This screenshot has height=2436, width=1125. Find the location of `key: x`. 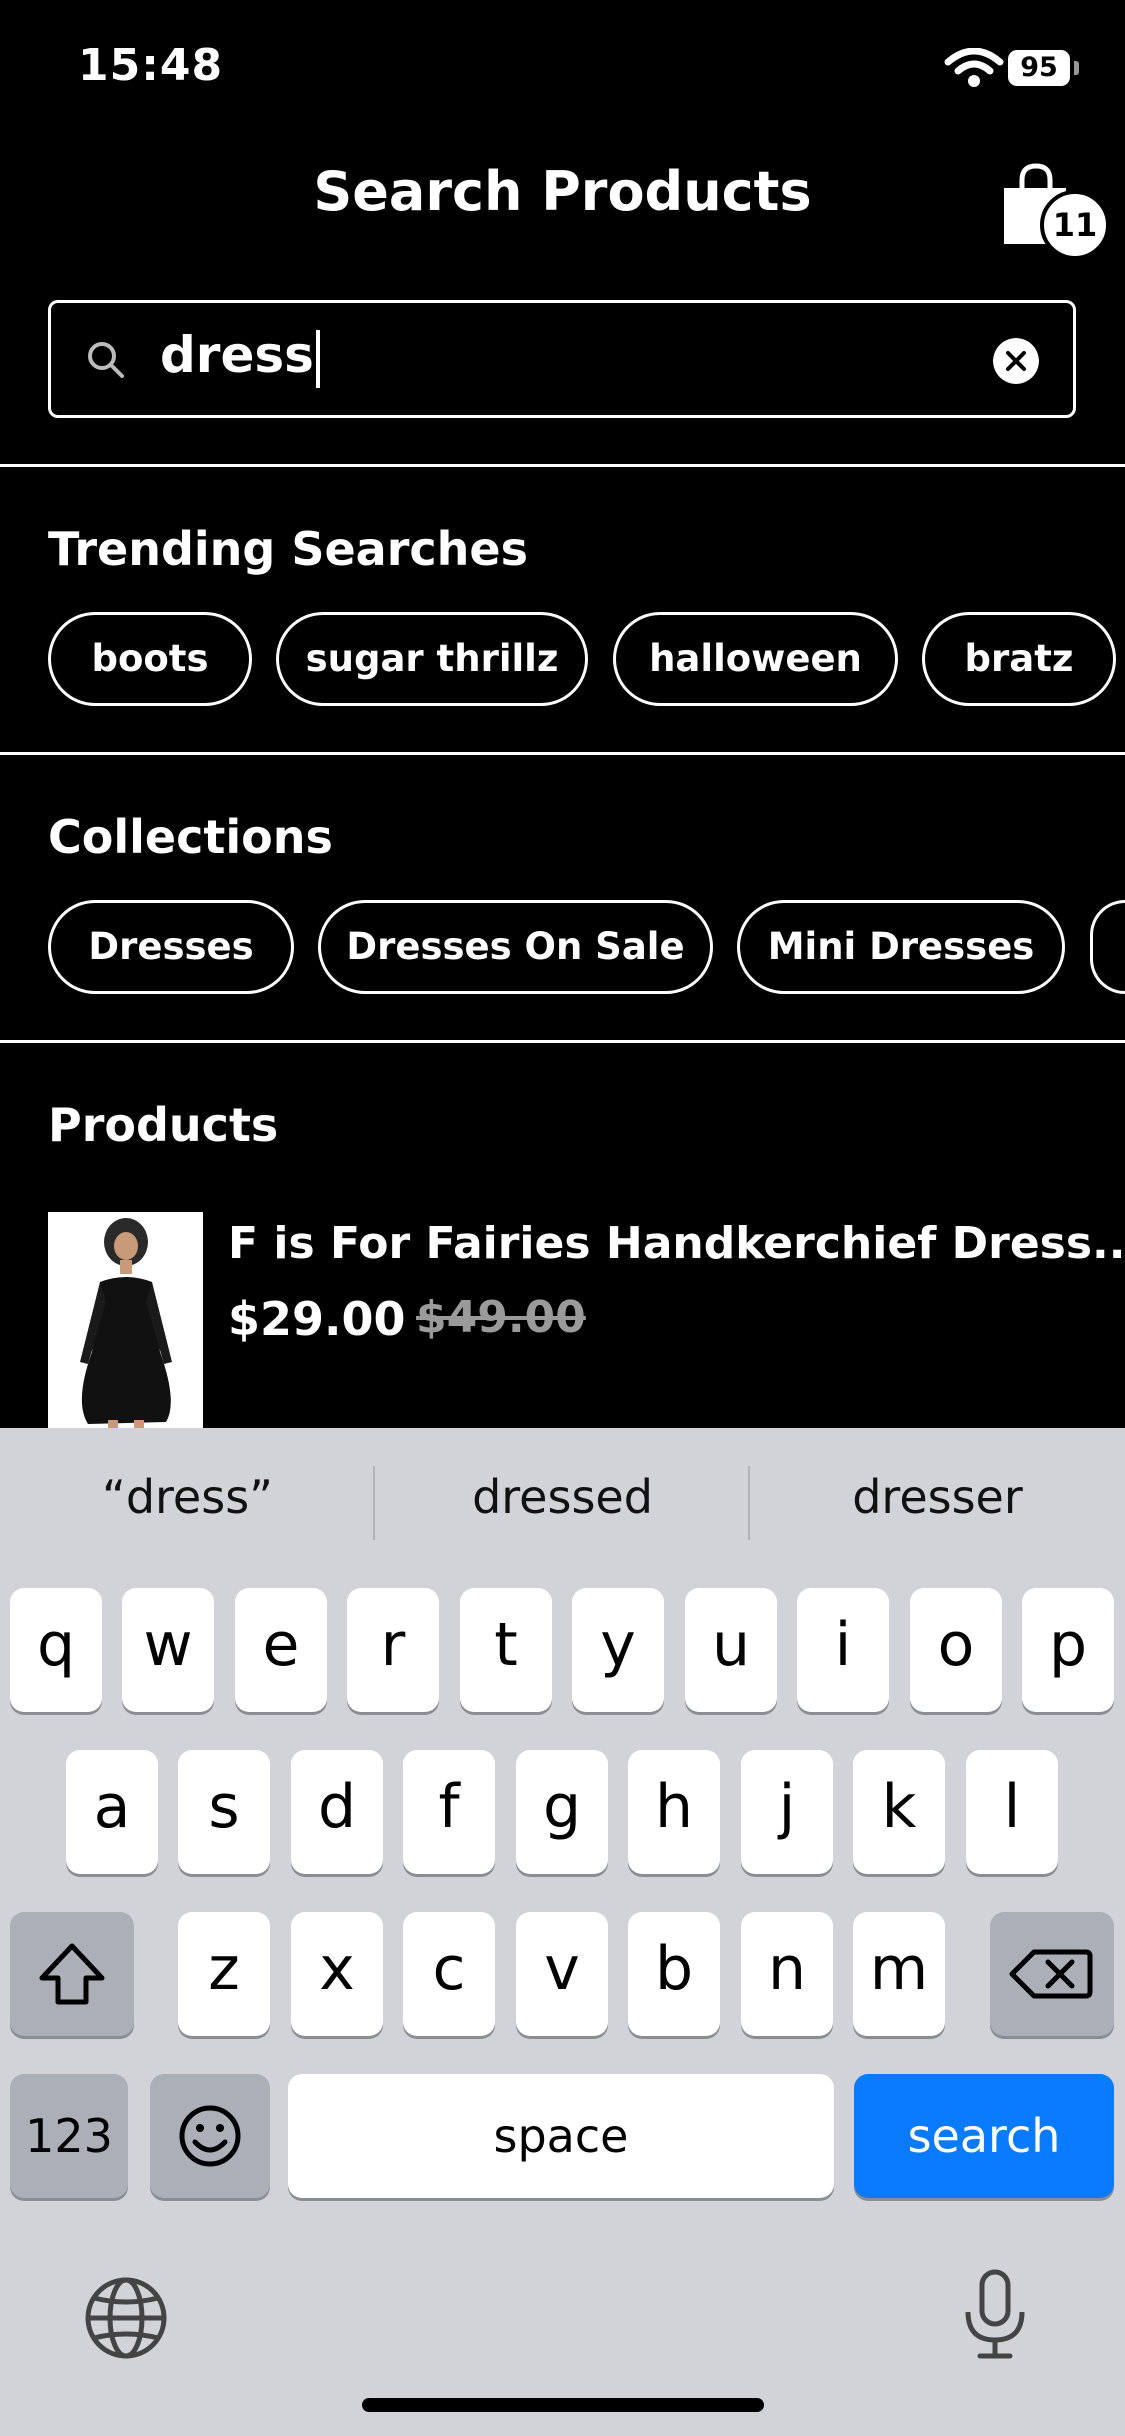

key: x is located at coordinates (337, 1974).